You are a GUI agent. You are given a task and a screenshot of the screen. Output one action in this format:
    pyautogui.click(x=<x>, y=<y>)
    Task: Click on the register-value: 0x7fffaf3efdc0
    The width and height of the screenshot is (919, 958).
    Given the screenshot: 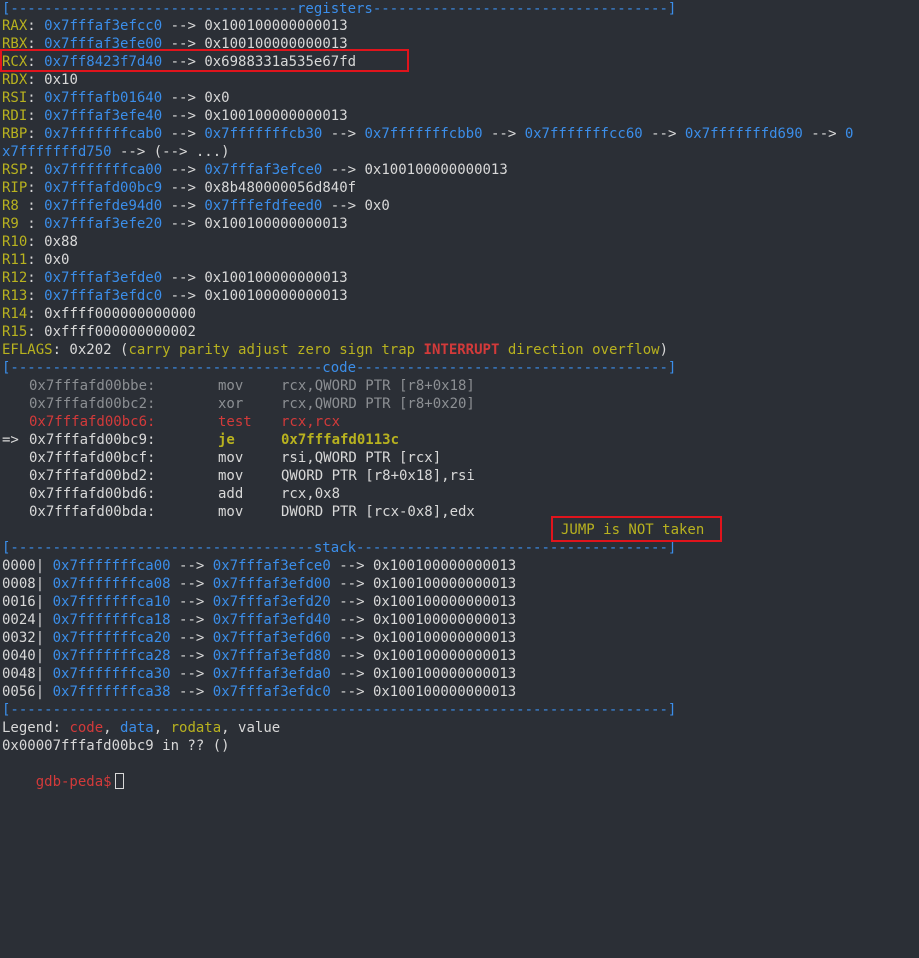 What is the action you would take?
    pyautogui.click(x=103, y=296)
    